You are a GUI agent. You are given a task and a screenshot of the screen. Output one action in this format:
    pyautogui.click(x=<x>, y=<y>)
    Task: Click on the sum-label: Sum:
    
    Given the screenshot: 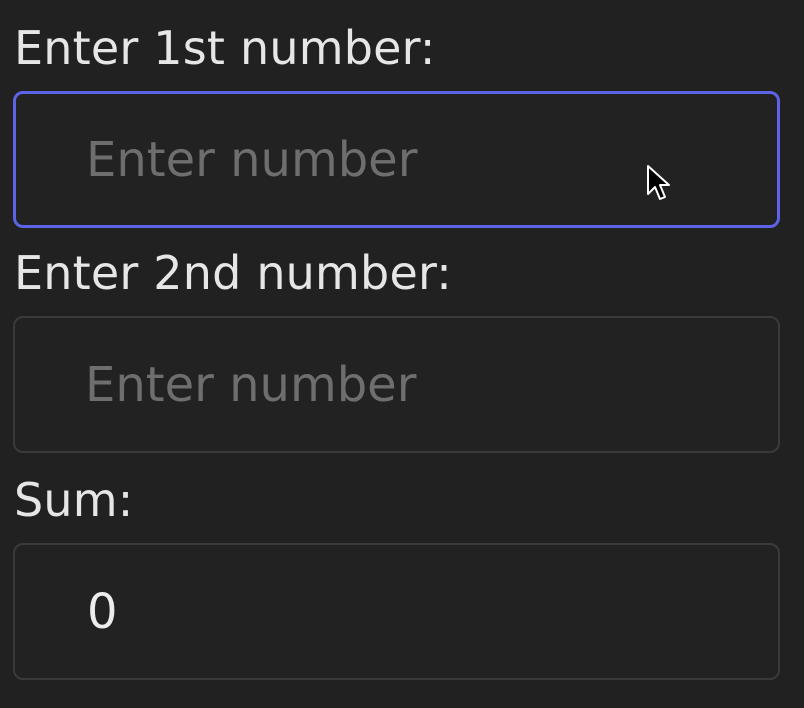 What is the action you would take?
    pyautogui.click(x=74, y=500)
    